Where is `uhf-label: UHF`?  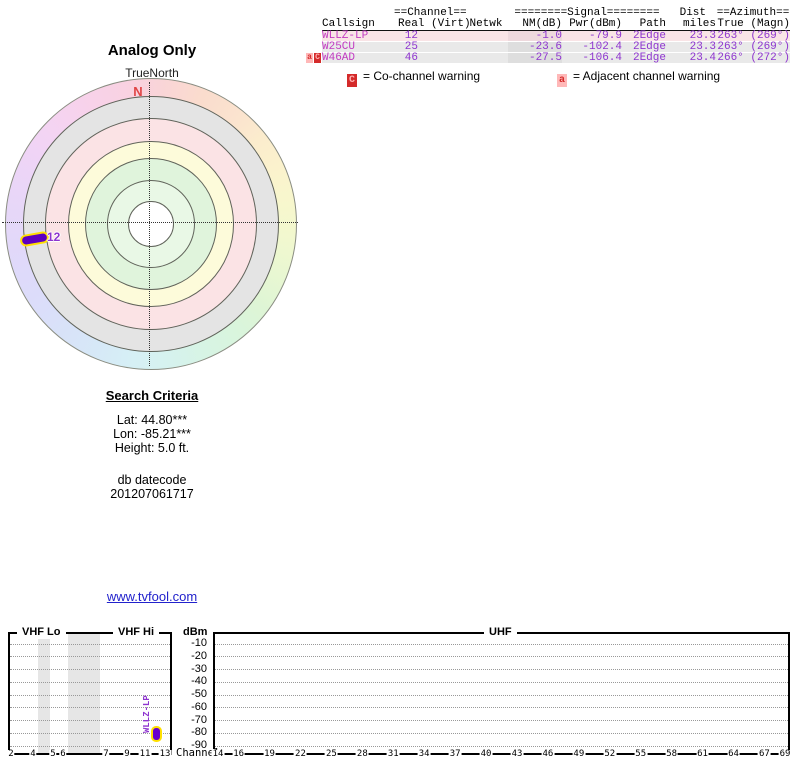 uhf-label: UHF is located at coordinates (500, 632).